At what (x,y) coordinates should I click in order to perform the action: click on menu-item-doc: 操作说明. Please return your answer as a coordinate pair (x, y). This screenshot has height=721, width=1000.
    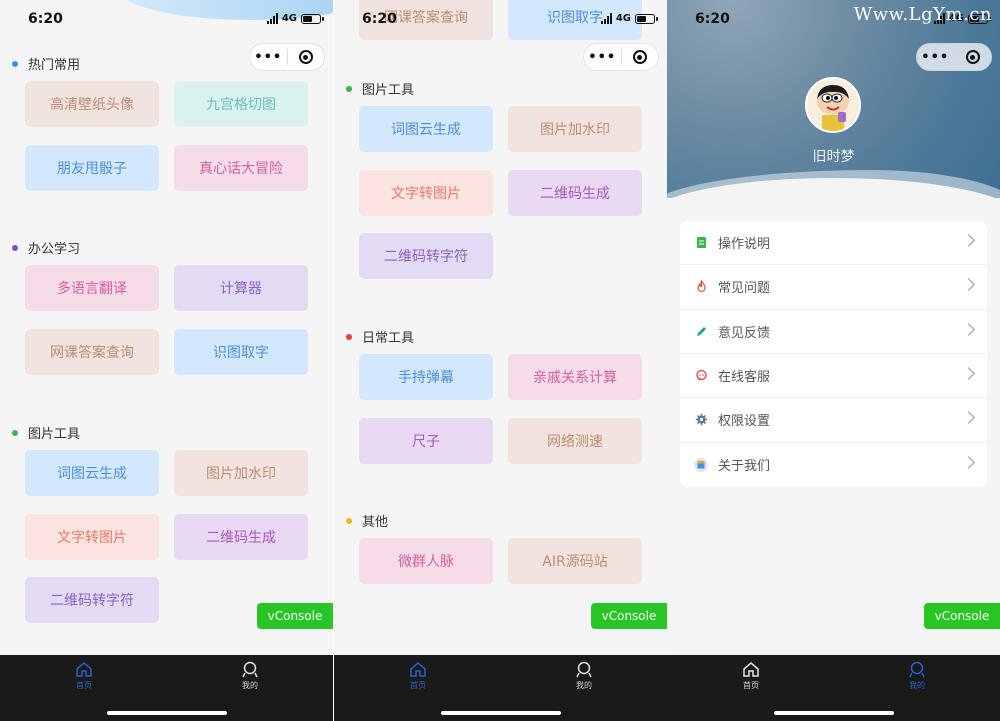
    Looking at the image, I should click on (833, 243).